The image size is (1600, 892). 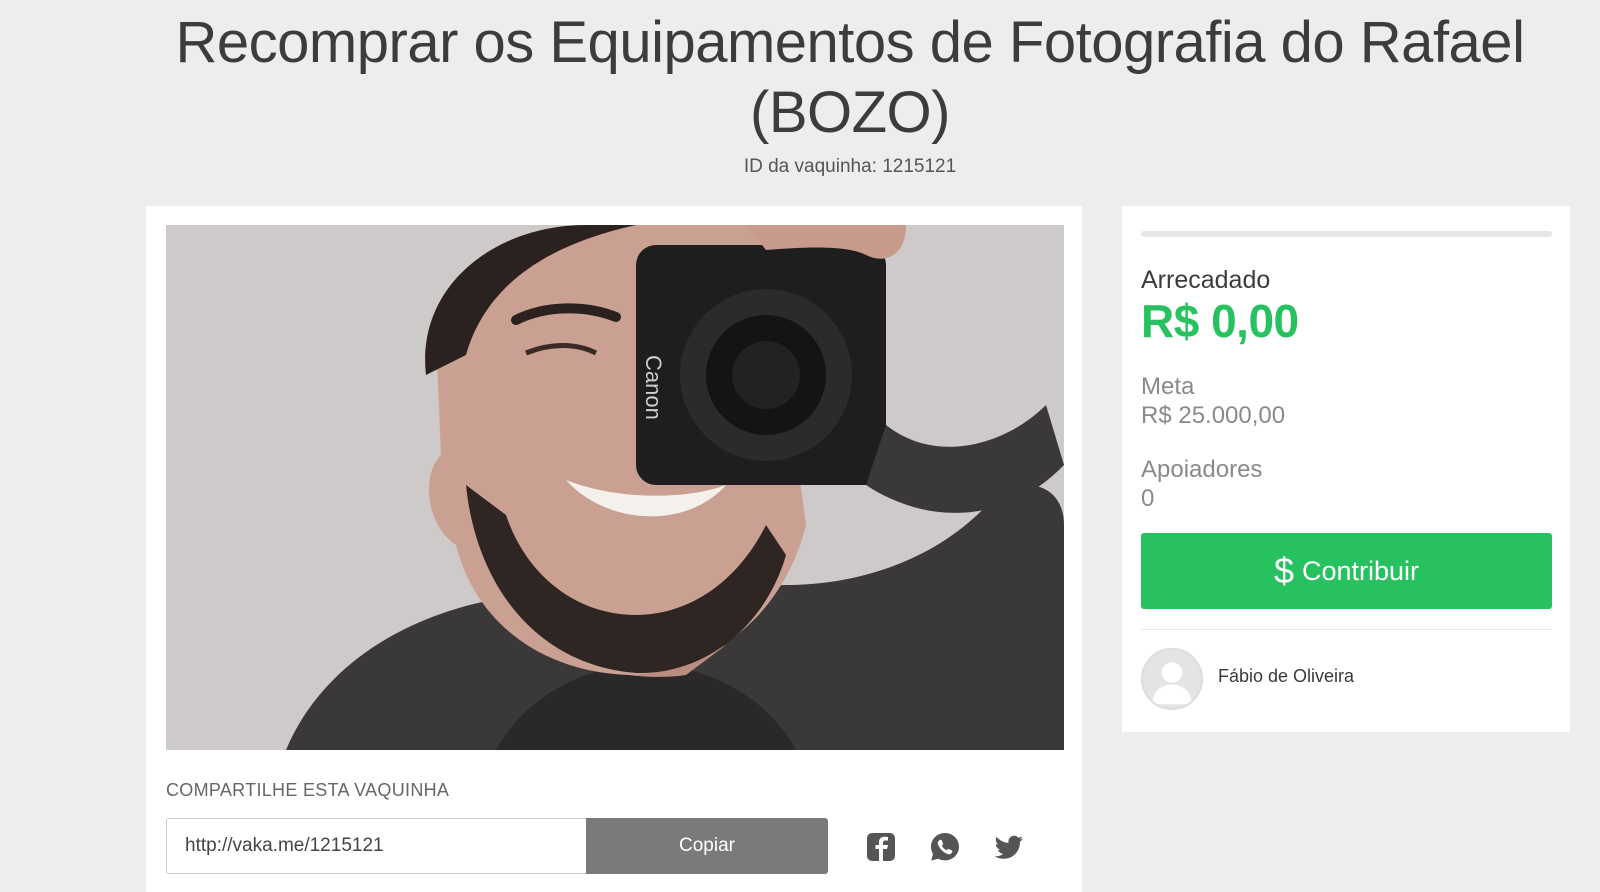 What do you see at coordinates (1168, 386) in the screenshot?
I see `goal-label: Meta` at bounding box center [1168, 386].